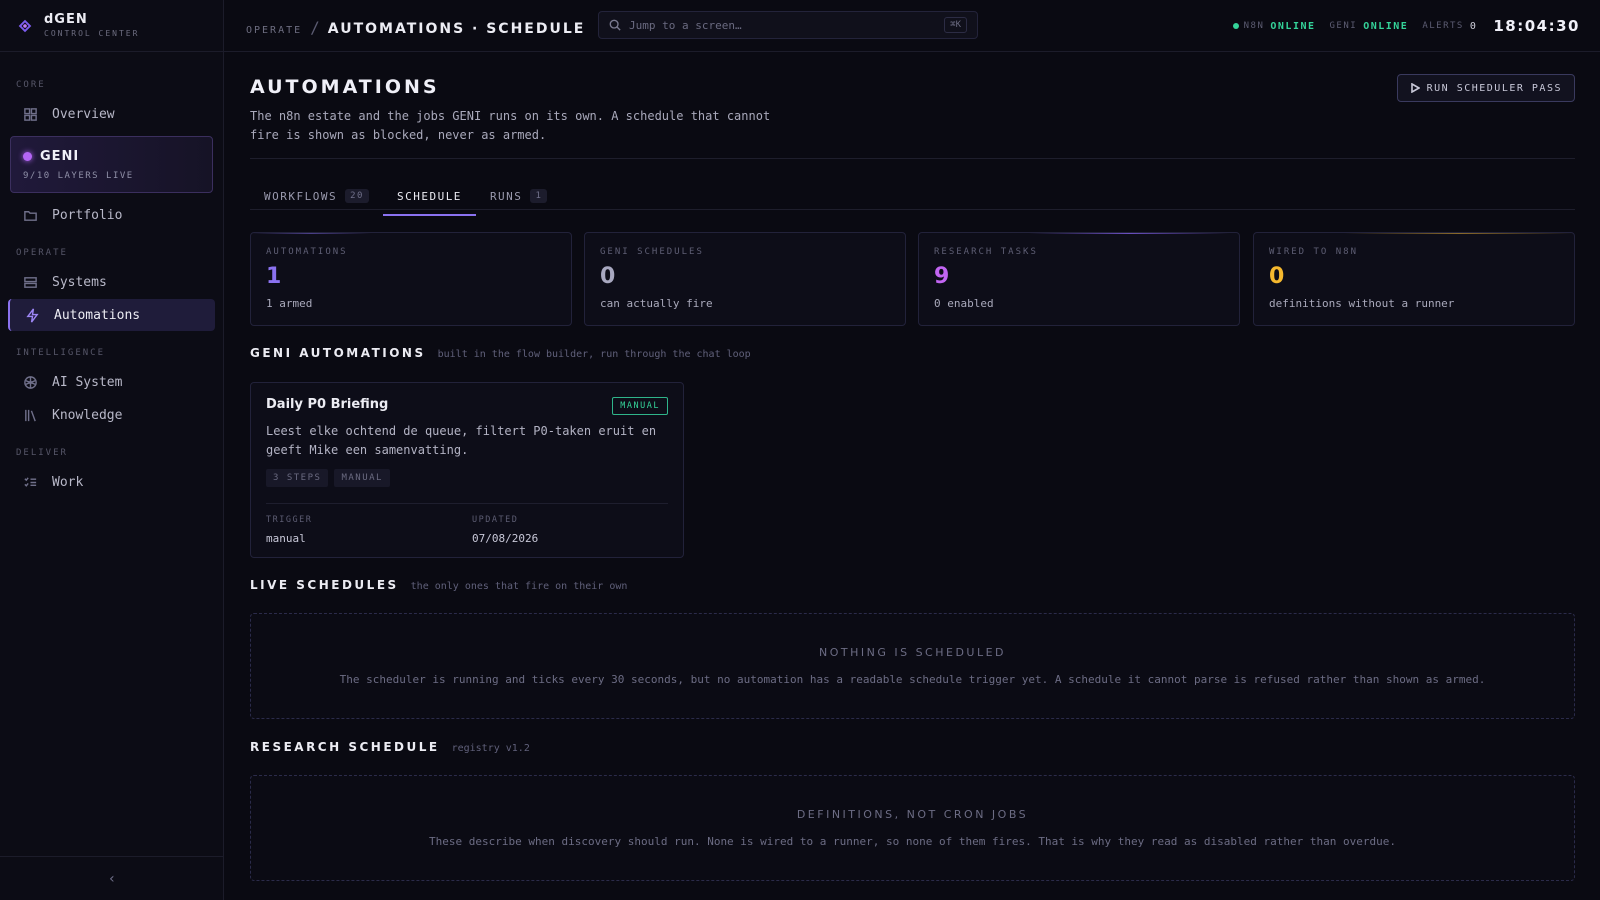  I want to click on meta-label: UPDATED, so click(495, 520).